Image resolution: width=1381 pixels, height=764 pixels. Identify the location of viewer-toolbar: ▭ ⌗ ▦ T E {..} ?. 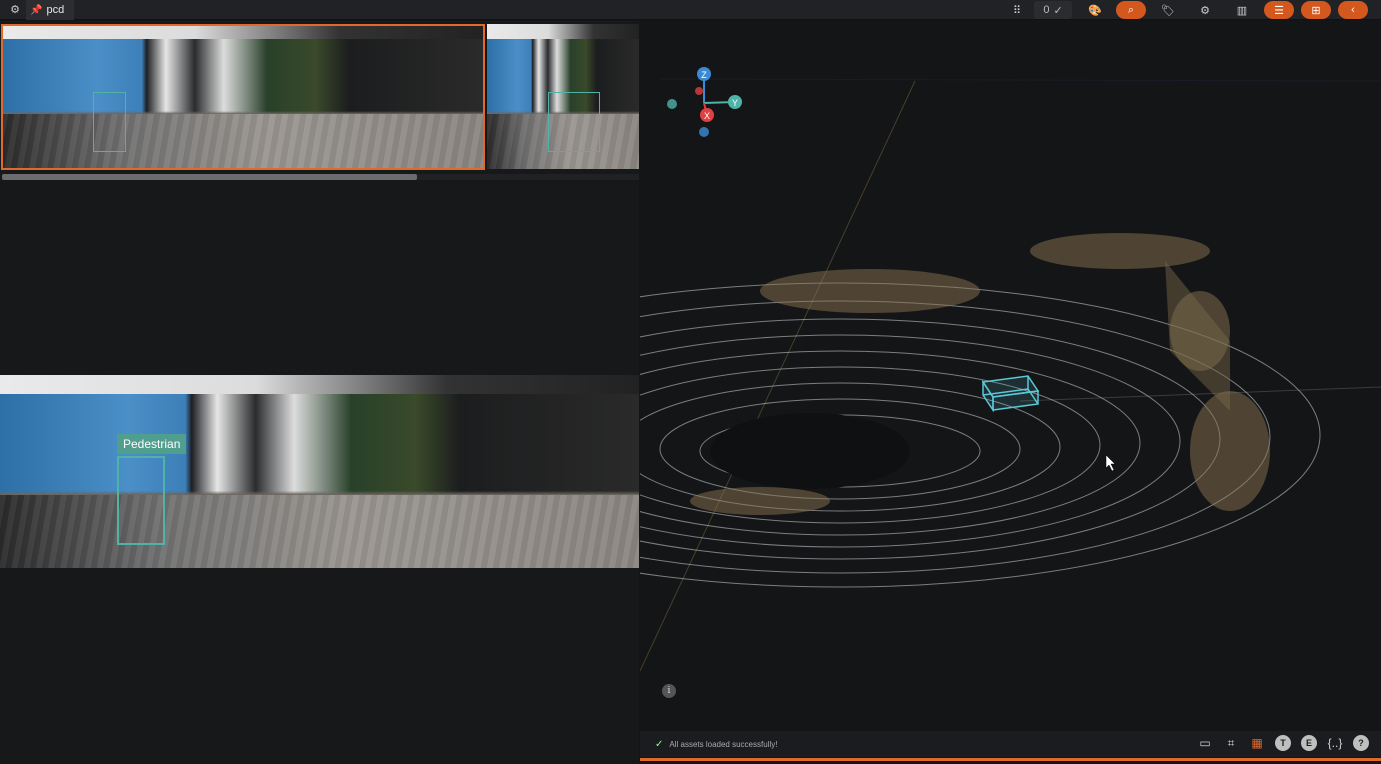
(1283, 743).